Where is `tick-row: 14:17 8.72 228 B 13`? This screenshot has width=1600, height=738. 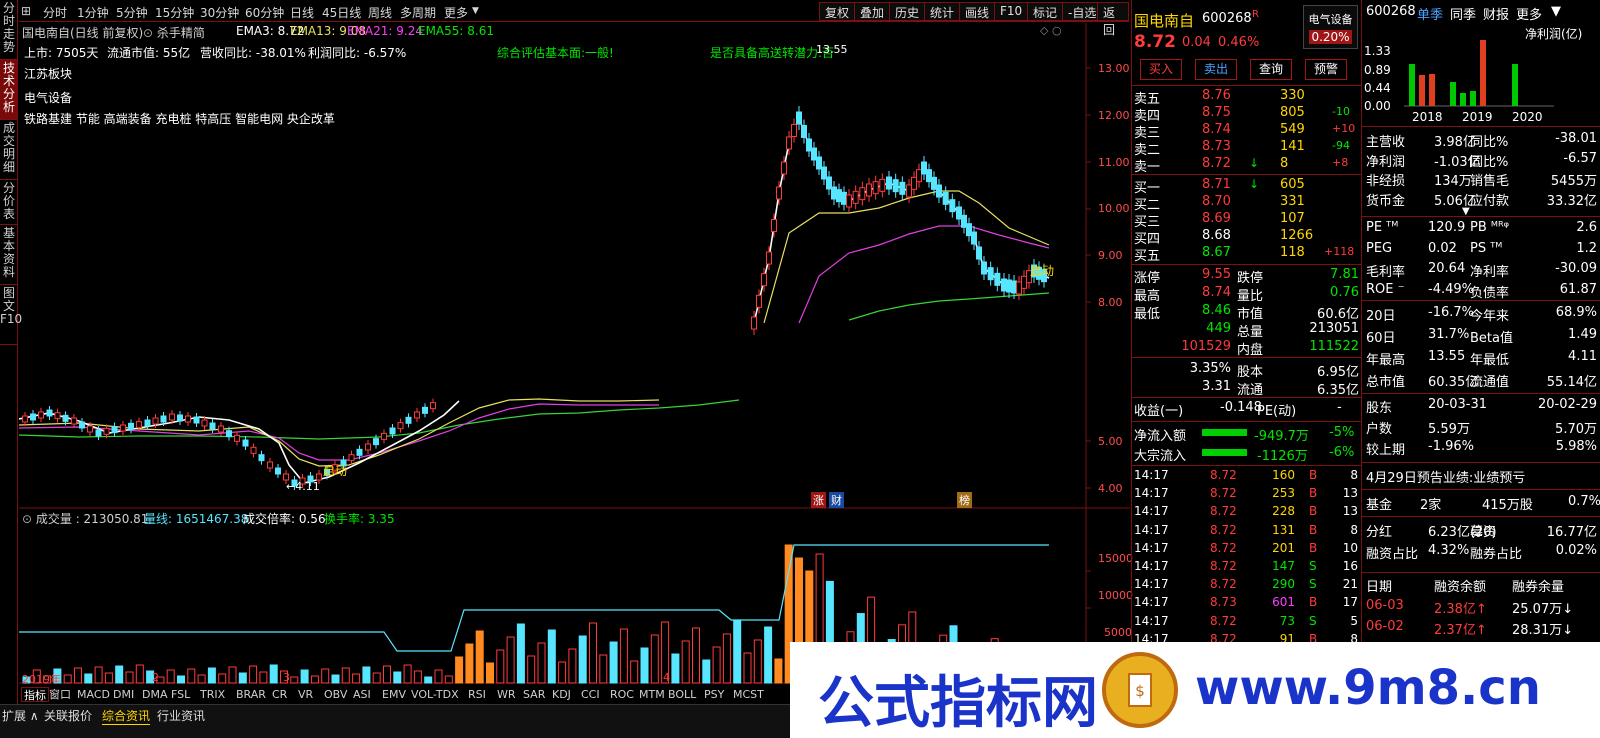
tick-row: 14:17 8.72 228 B 13 is located at coordinates (1246, 512).